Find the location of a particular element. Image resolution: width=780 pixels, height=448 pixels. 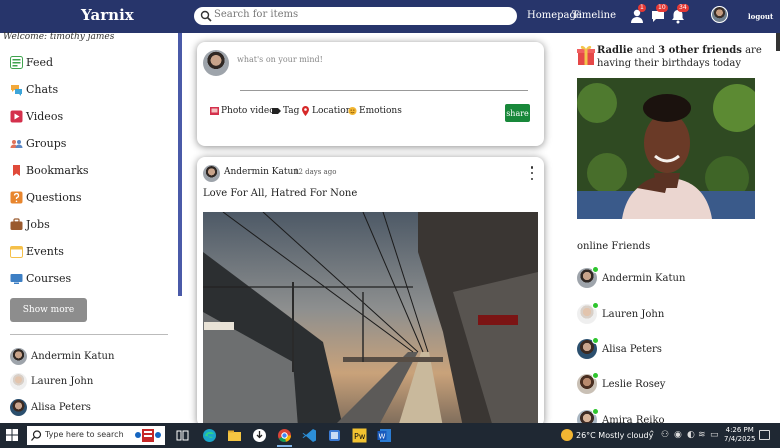

tag-icon is located at coordinates (276, 111).